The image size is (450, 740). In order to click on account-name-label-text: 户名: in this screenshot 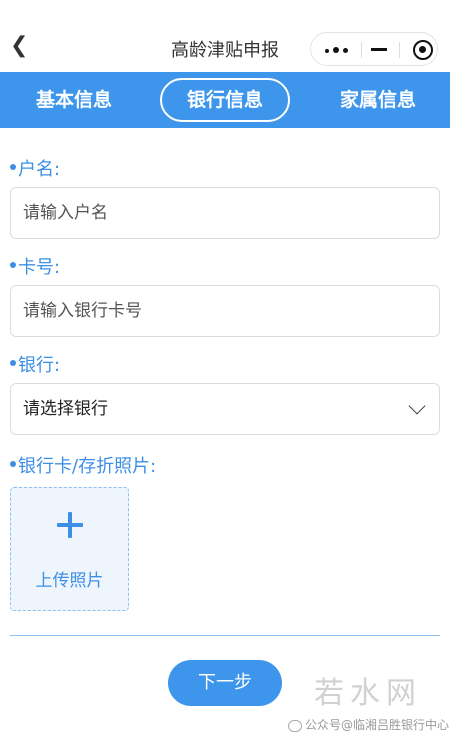, I will do `click(39, 169)`.